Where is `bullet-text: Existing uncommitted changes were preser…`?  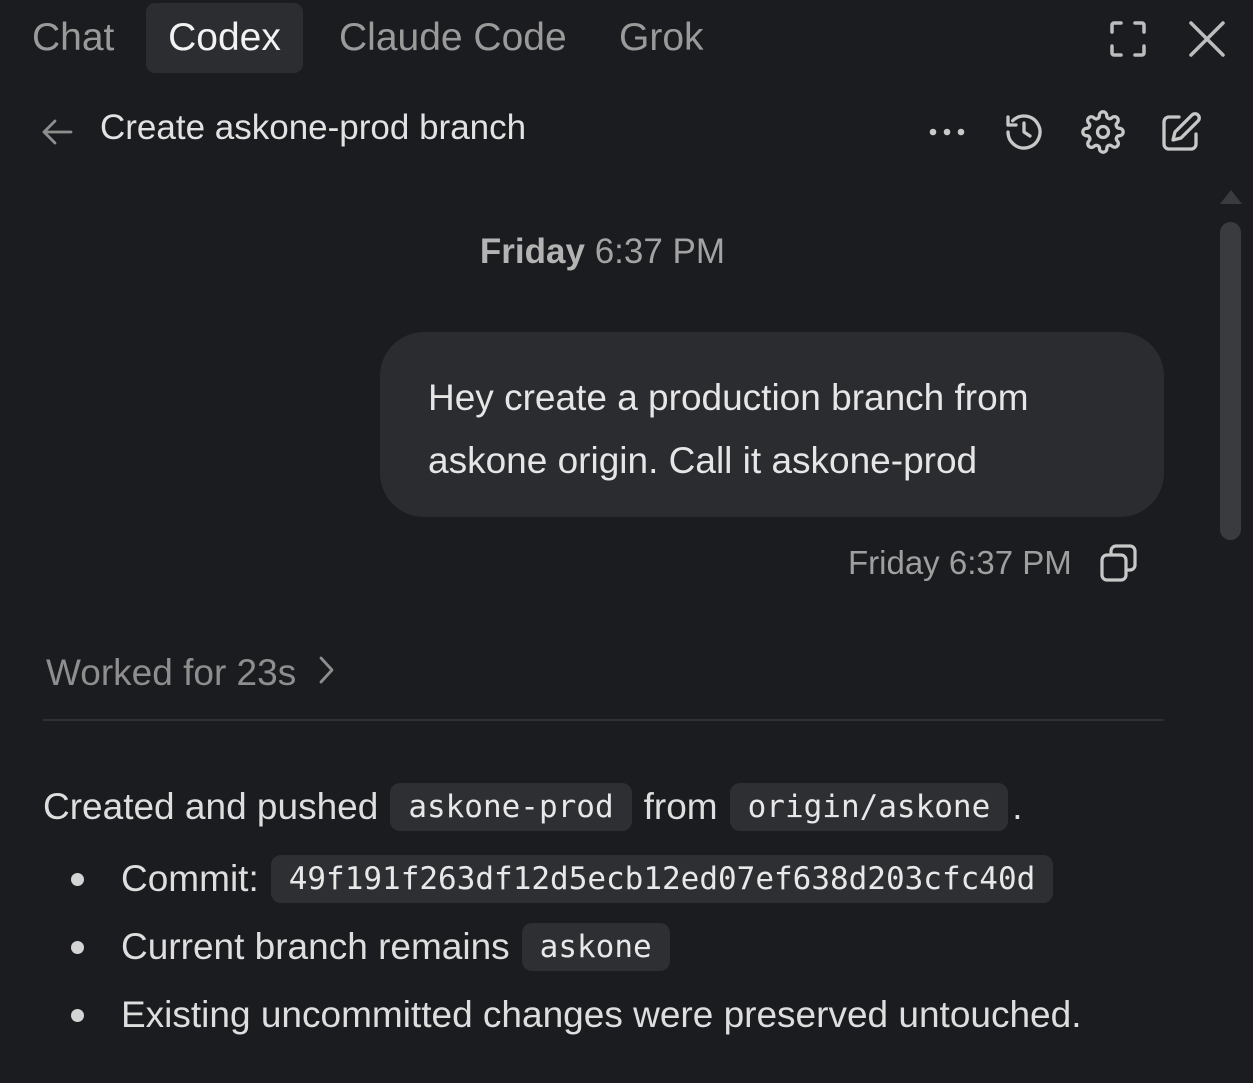
bullet-text: Existing uncommitted changes were preser… is located at coordinates (601, 1014).